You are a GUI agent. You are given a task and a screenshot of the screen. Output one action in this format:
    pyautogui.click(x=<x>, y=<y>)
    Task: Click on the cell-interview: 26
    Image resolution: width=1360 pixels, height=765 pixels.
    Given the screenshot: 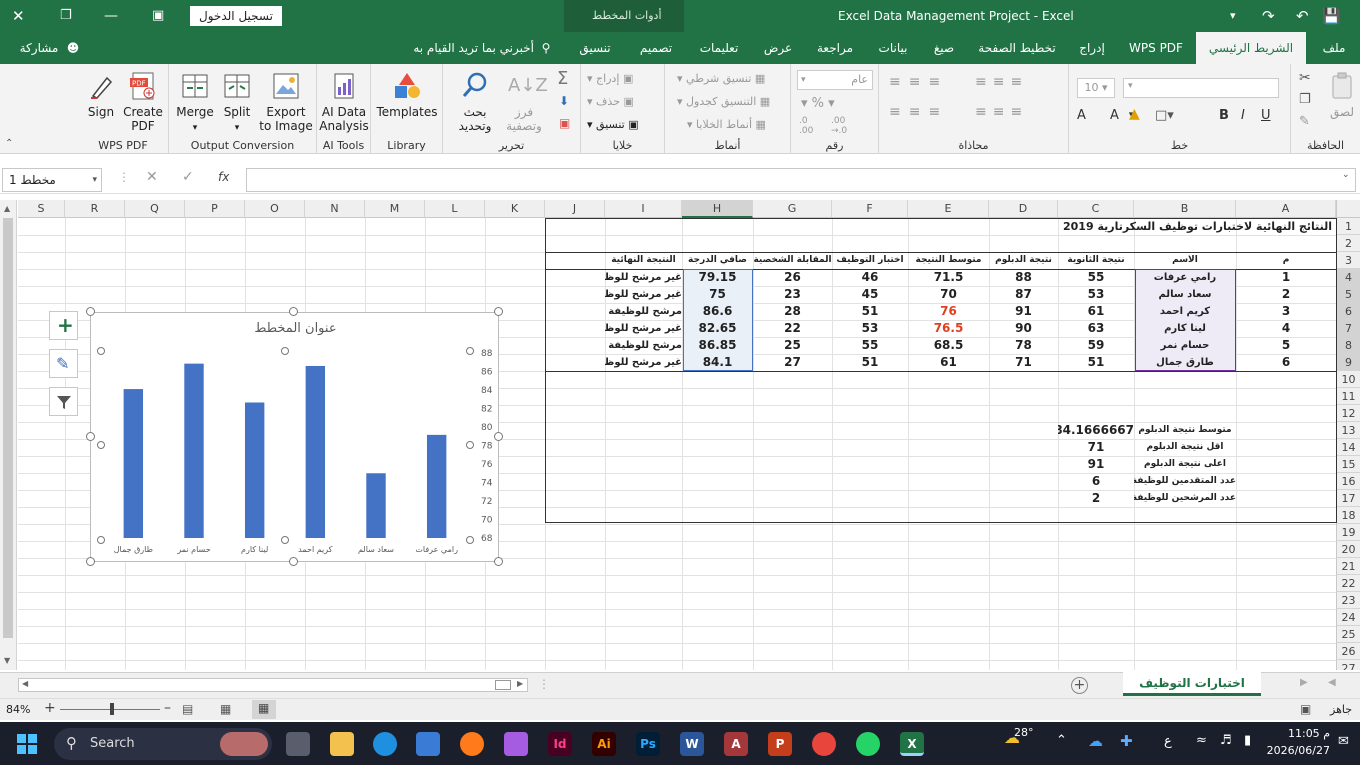 What is the action you would take?
    pyautogui.click(x=792, y=277)
    